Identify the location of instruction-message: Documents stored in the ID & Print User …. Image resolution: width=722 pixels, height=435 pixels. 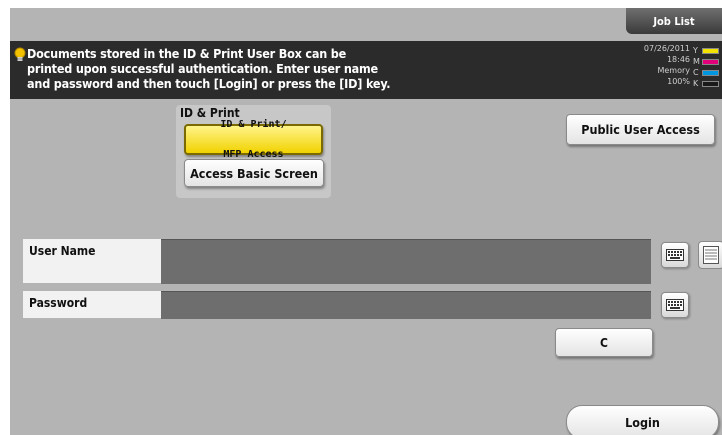
(247, 68).